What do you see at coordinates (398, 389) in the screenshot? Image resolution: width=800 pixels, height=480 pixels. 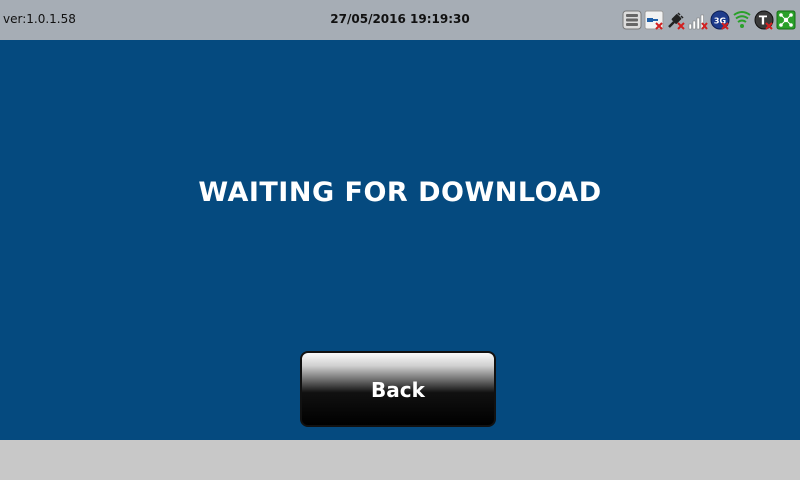 I see `back-button: Back` at bounding box center [398, 389].